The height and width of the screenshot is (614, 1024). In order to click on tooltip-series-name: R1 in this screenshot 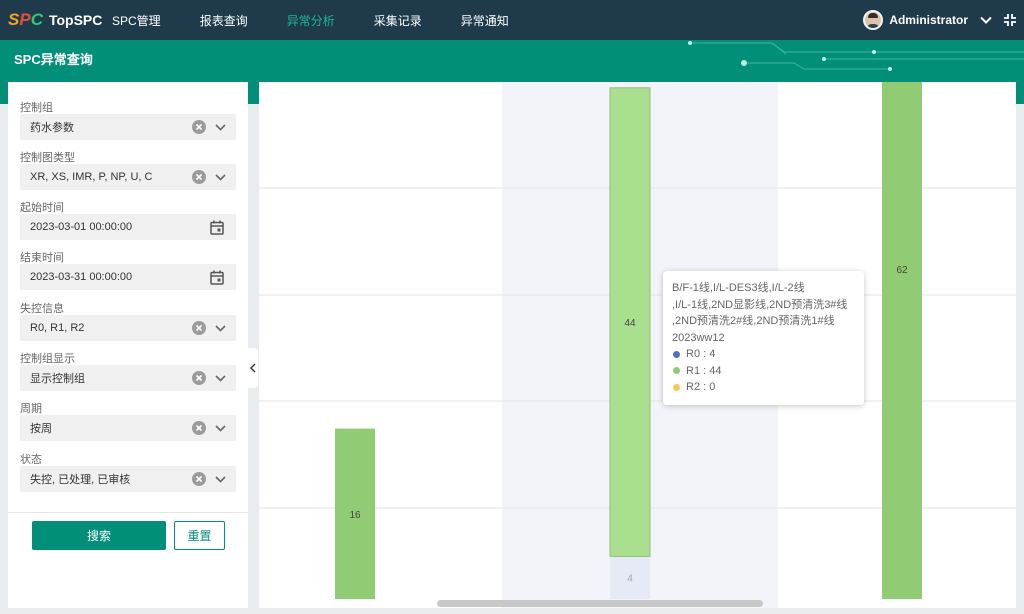, I will do `click(693, 370)`.